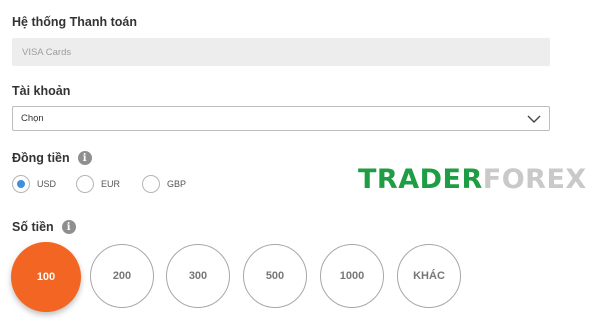 The image size is (600, 324). Describe the element at coordinates (41, 158) in the screenshot. I see `currency-label-text: Đồng tiền` at that location.